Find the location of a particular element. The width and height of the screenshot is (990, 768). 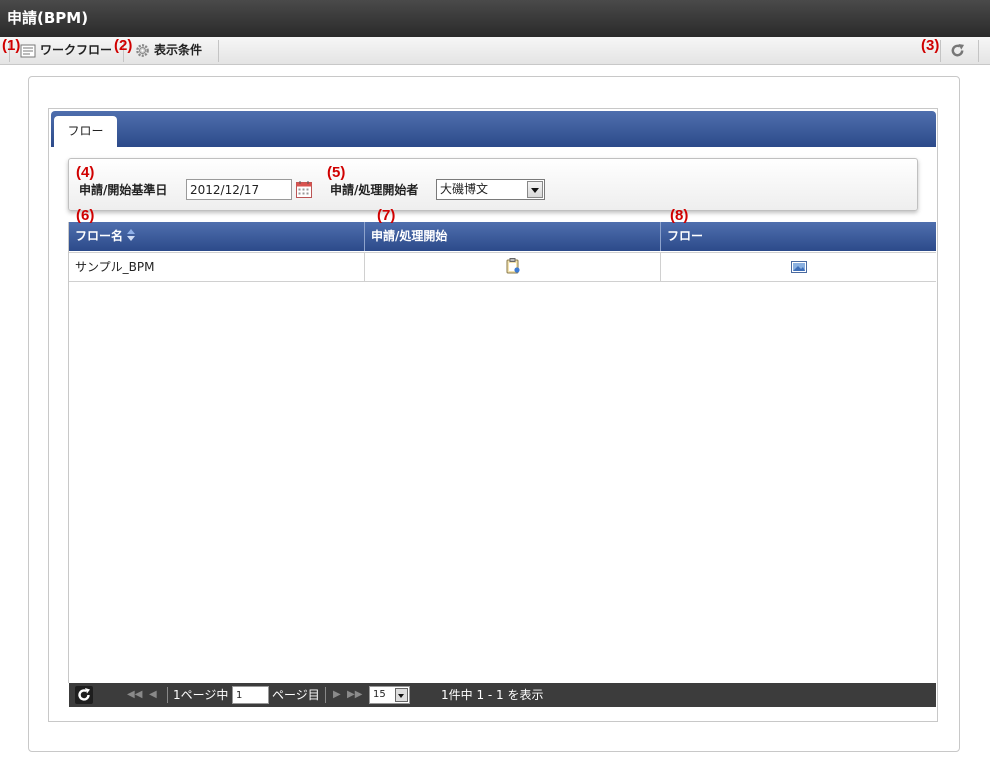

annotation-marker: (3) is located at coordinates (930, 45).